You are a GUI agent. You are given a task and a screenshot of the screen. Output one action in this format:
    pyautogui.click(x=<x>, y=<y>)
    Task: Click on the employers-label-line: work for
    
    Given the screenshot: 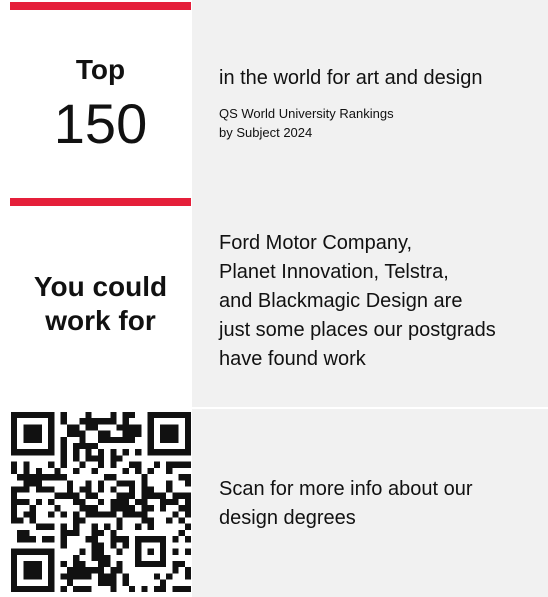 What is the action you would take?
    pyautogui.click(x=100, y=320)
    